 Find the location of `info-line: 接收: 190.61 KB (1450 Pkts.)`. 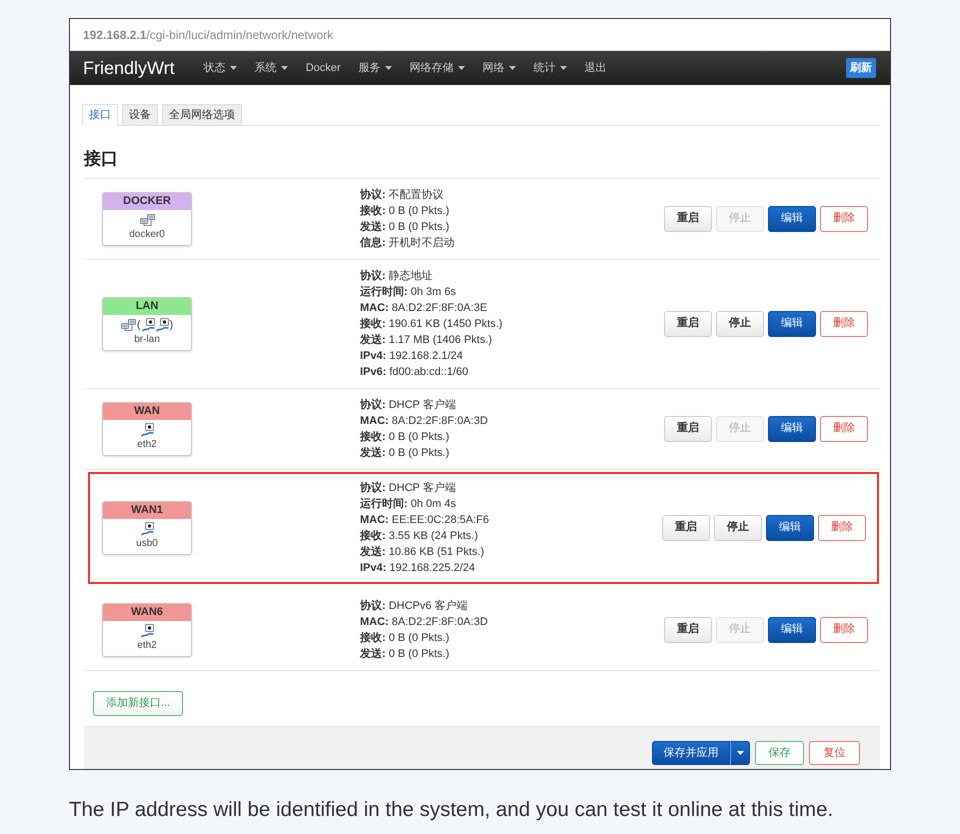

info-line: 接收: 190.61 KB (1450 Pkts.) is located at coordinates (432, 324).